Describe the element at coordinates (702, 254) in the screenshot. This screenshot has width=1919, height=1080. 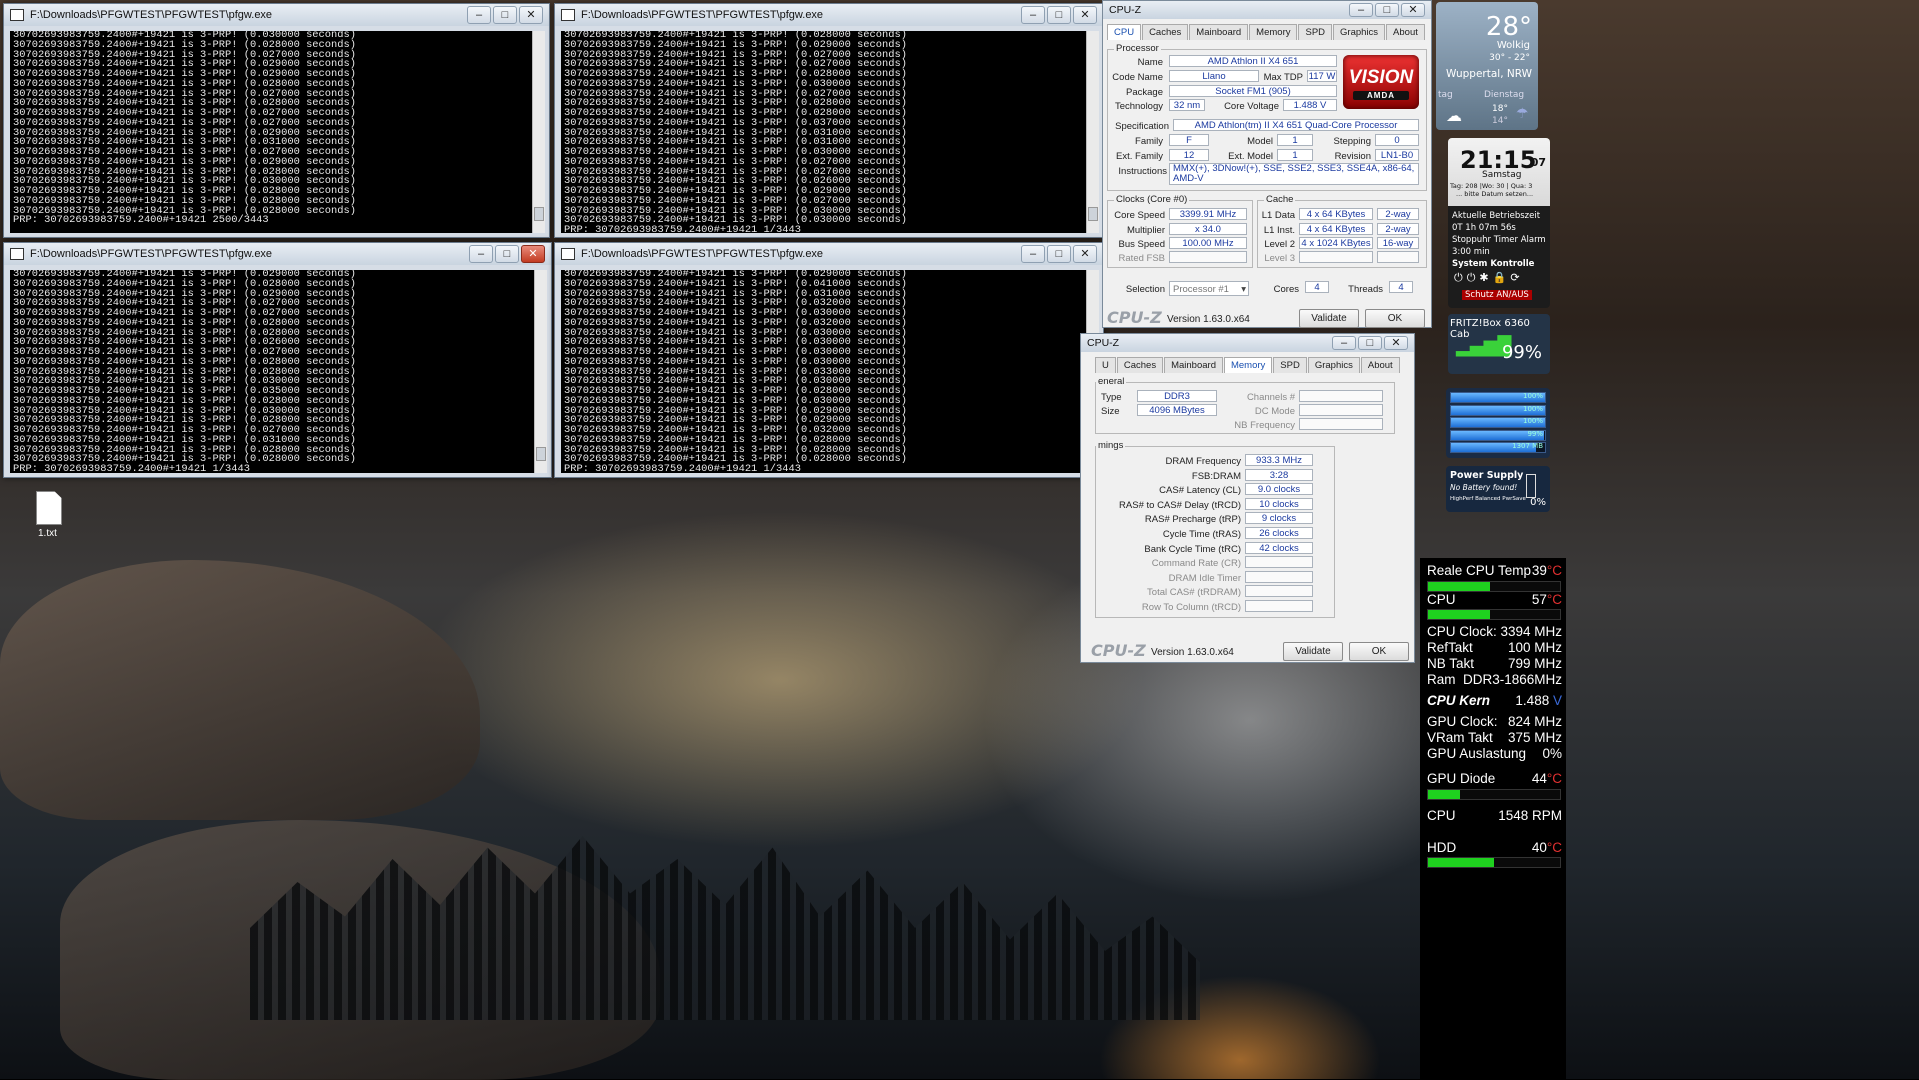
I see `window-title: F:\Downloads\PFGWTEST\PFGWTEST\pfgw.exe` at that location.